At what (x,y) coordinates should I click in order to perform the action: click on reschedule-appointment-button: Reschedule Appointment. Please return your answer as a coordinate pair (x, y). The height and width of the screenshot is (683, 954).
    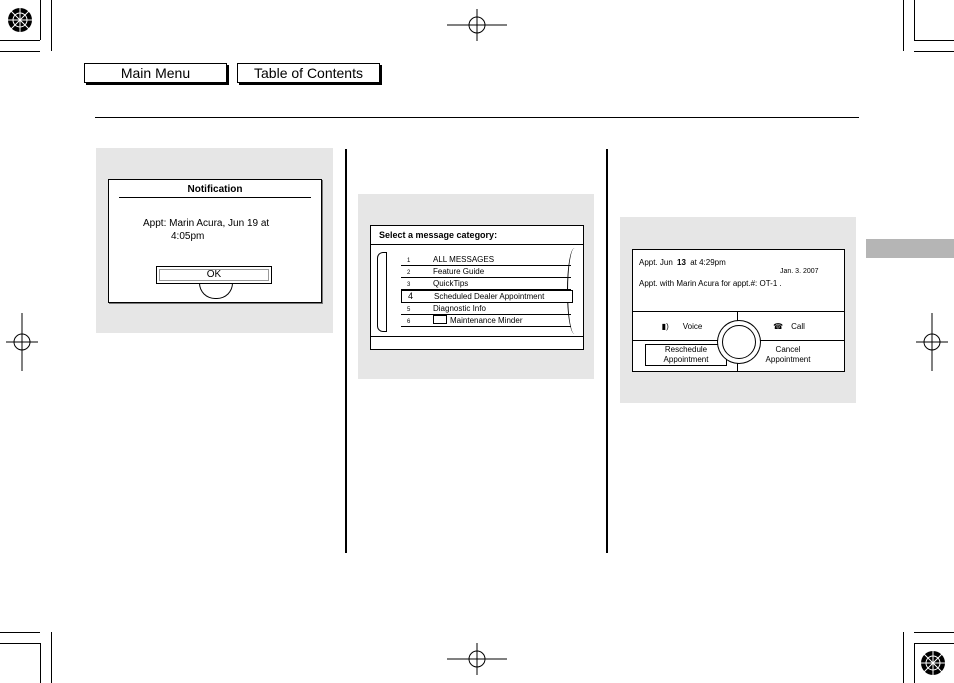
    Looking at the image, I should click on (686, 355).